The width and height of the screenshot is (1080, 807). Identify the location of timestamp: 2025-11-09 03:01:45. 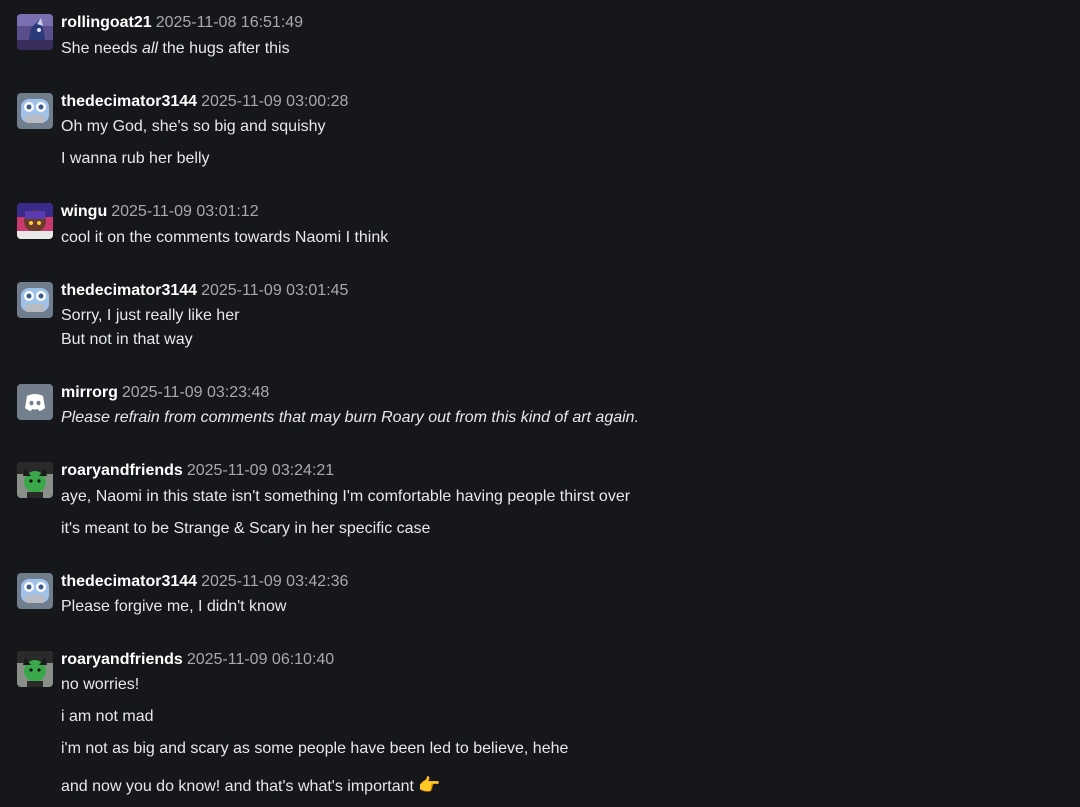
(275, 290).